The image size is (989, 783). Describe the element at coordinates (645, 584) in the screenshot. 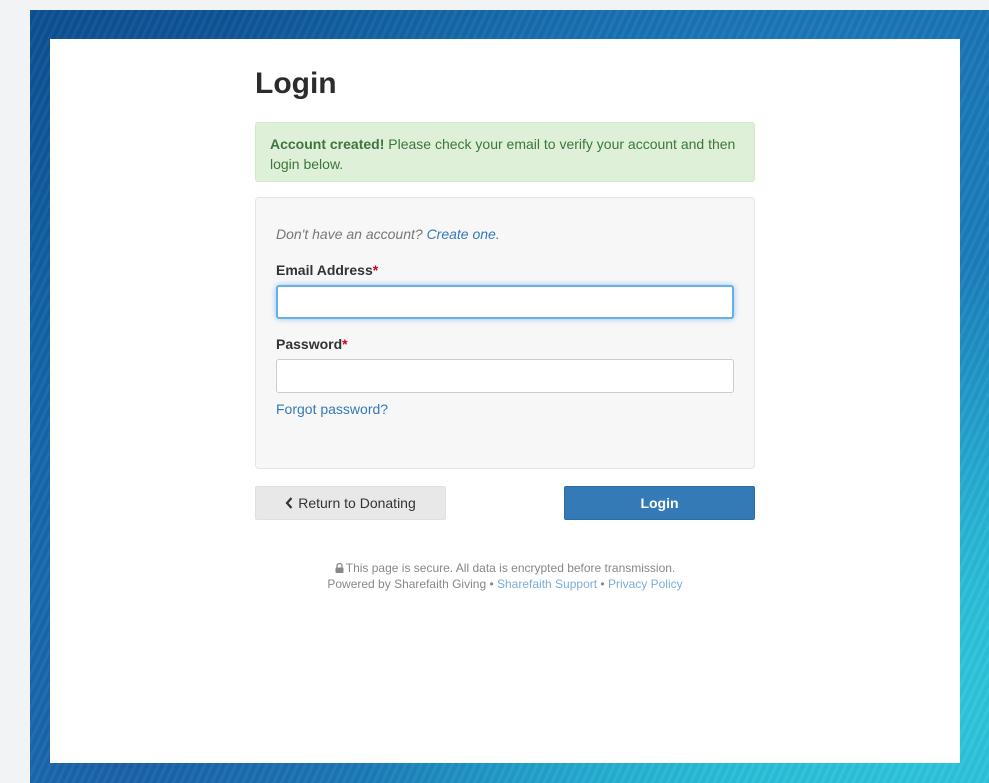

I see `privacy-policy-link: Privacy Policy` at that location.